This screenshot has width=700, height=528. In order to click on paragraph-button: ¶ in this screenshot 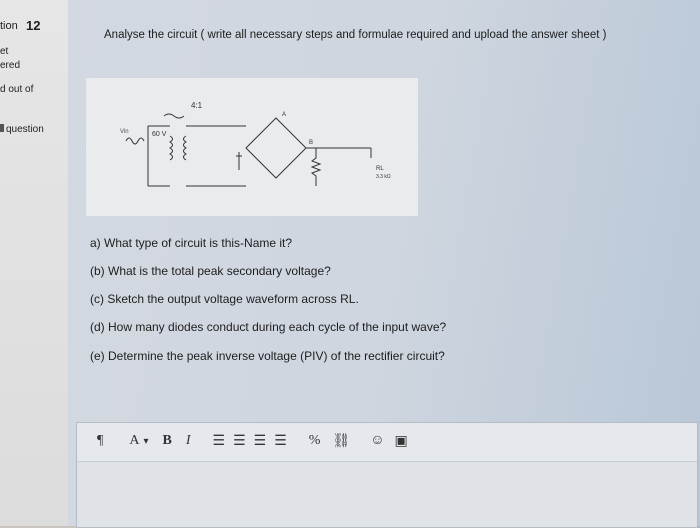, I will do `click(100, 441)`.